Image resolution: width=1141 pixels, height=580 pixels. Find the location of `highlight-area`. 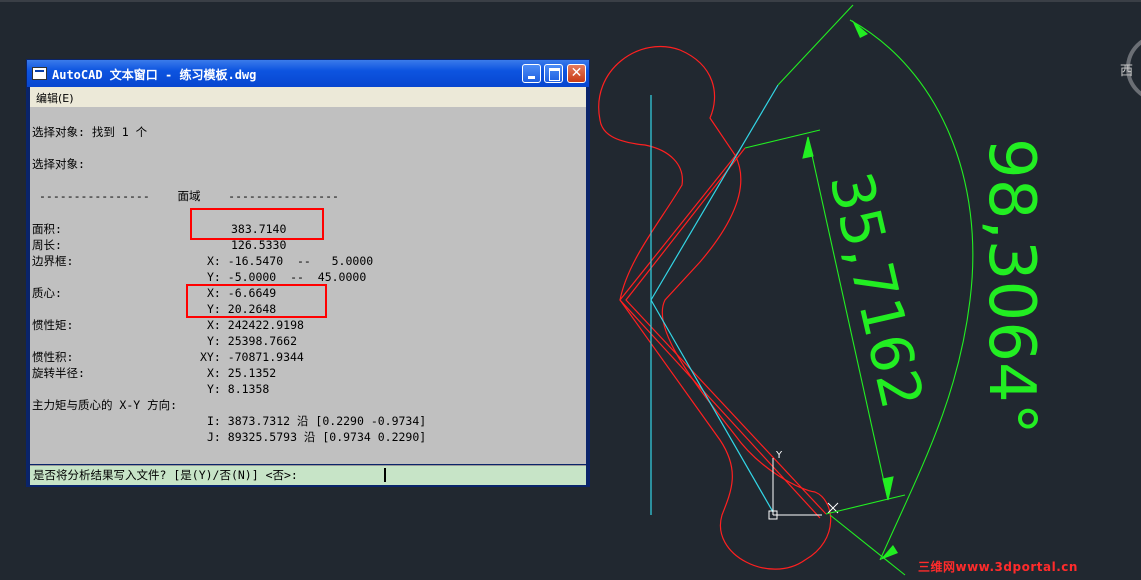

highlight-area is located at coordinates (257, 224).